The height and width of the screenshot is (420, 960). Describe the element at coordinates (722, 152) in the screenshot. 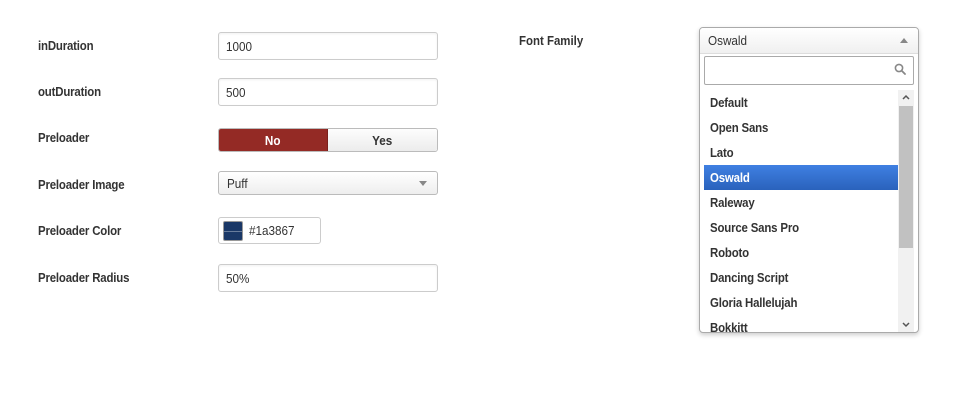

I see `font-option-label: Lato` at that location.